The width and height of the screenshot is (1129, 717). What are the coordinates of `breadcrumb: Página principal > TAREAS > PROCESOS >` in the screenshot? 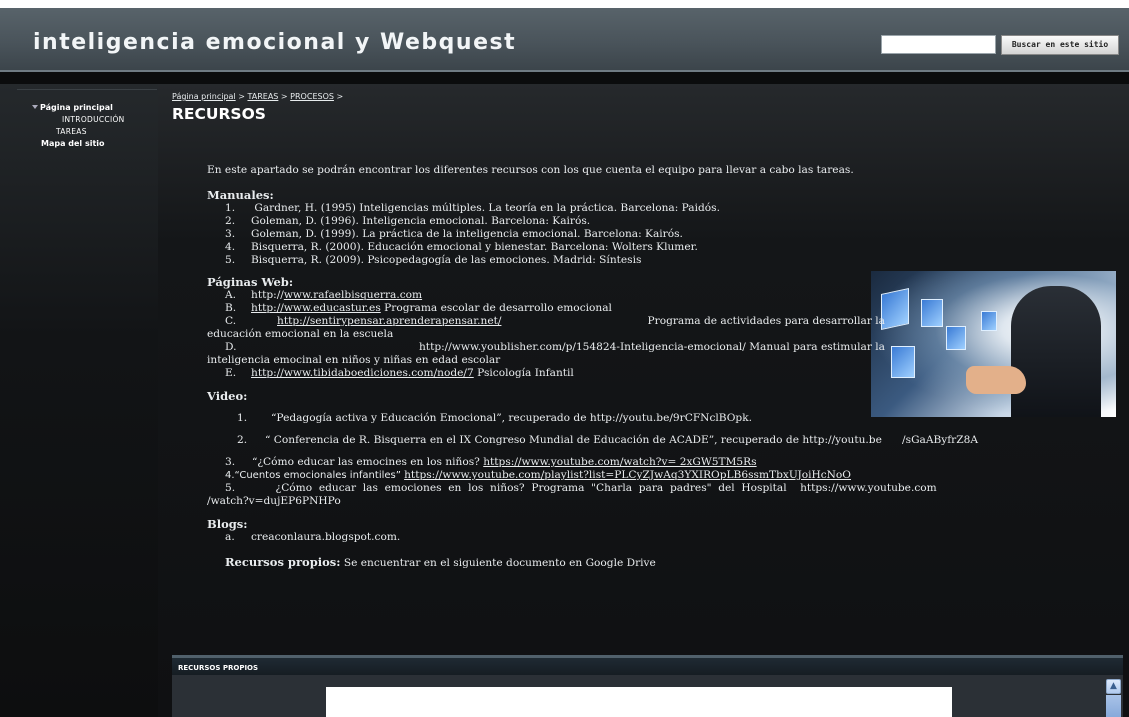 It's located at (257, 96).